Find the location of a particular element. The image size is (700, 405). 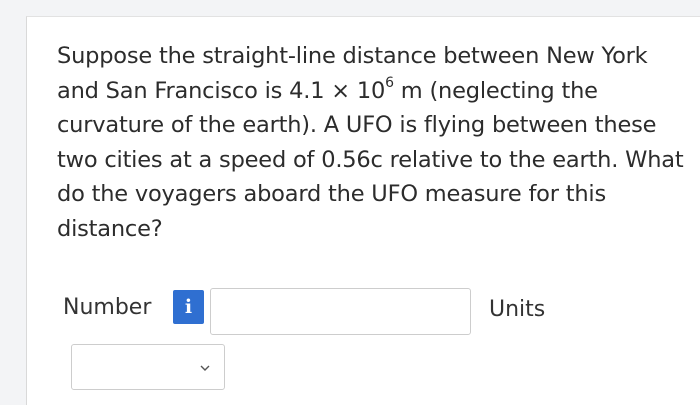

number-label: Number is located at coordinates (107, 307).